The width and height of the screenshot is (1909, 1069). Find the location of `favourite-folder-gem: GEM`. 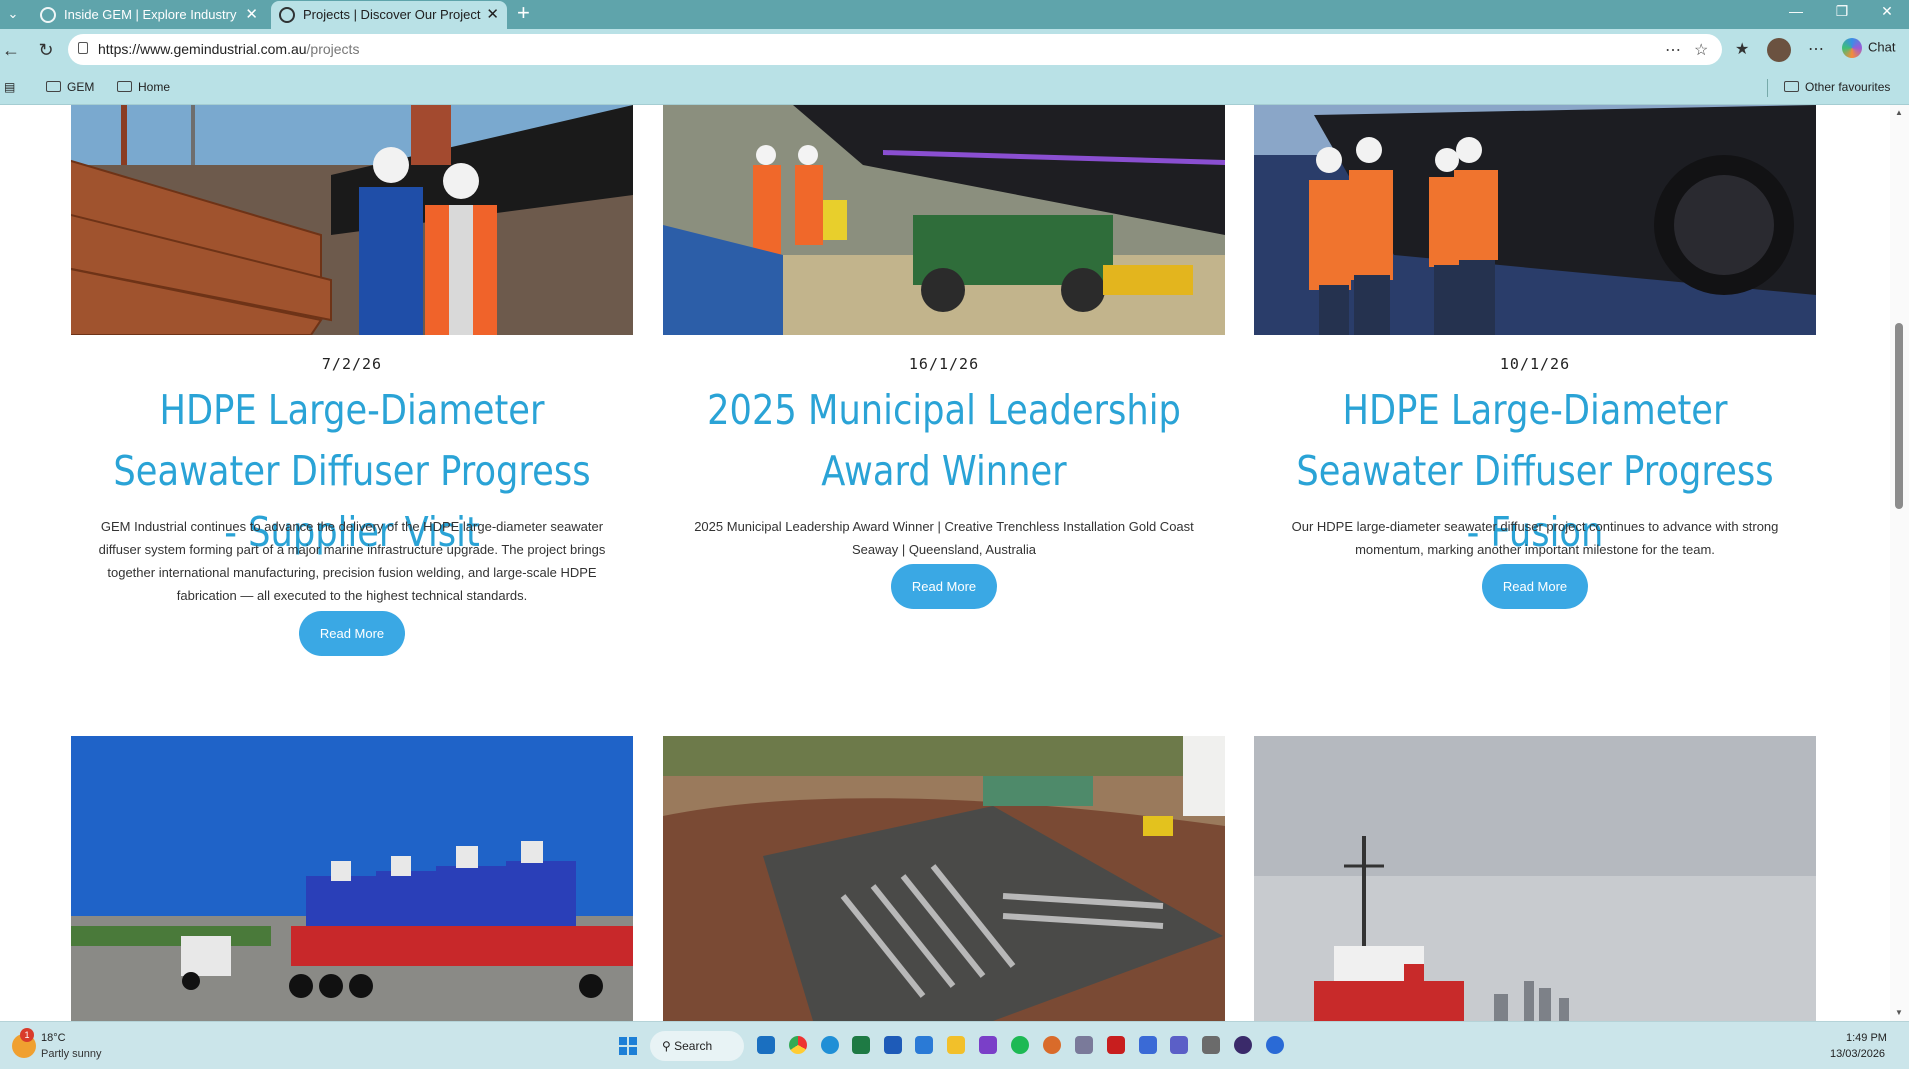

favourite-folder-gem: GEM is located at coordinates (70, 87).